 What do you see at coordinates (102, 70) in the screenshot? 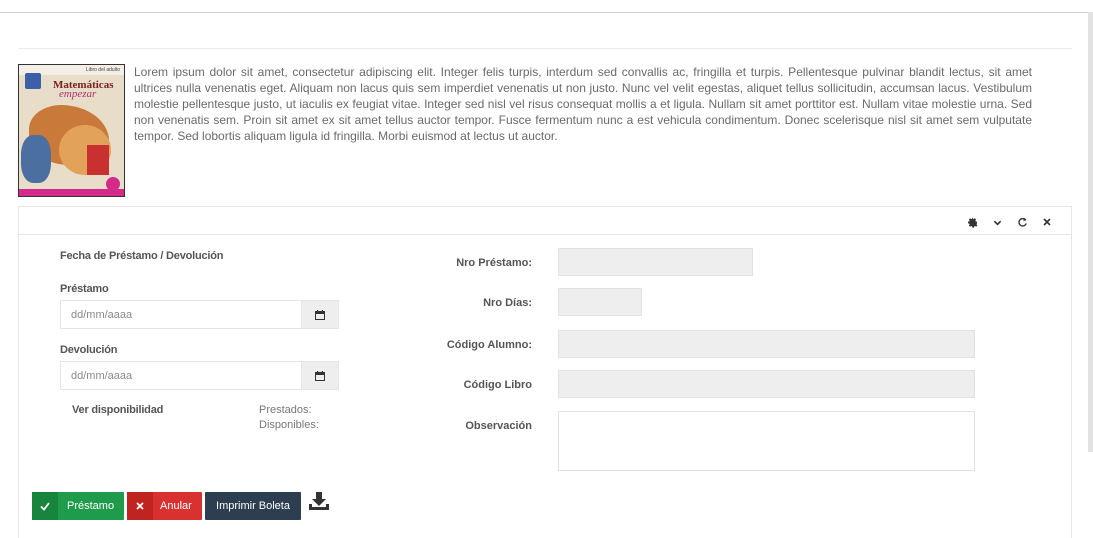
I see `cover-tag: Libro del adulto` at bounding box center [102, 70].